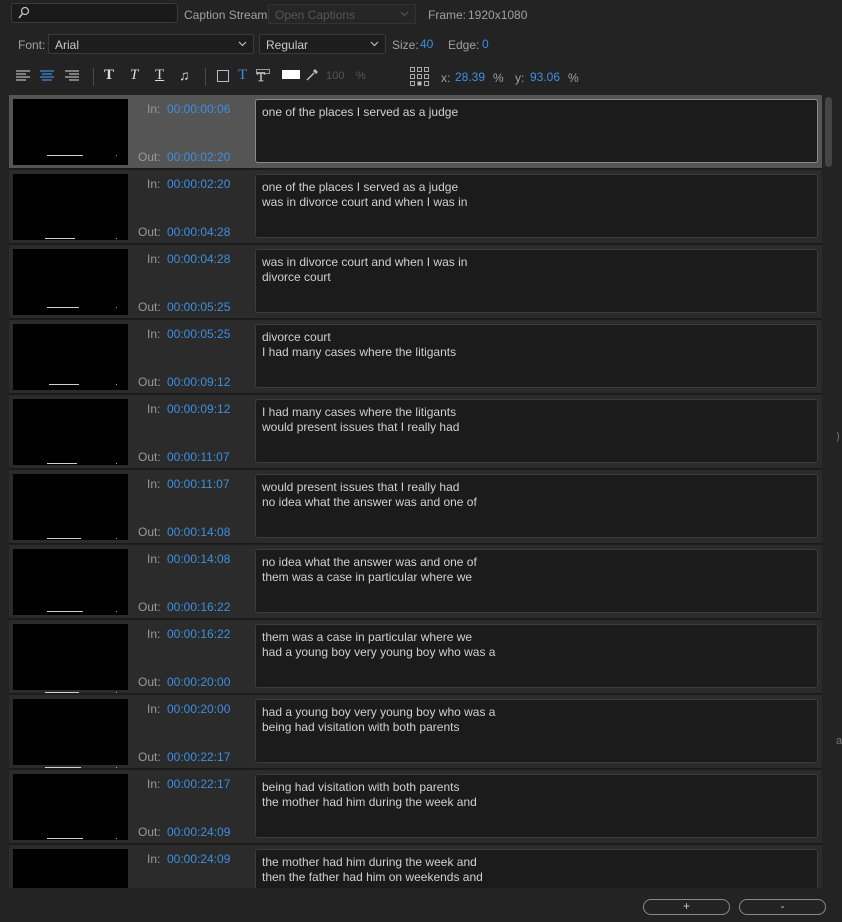 This screenshot has width=842, height=922. What do you see at coordinates (184, 75) in the screenshot?
I see `music-note-icon: ♫` at bounding box center [184, 75].